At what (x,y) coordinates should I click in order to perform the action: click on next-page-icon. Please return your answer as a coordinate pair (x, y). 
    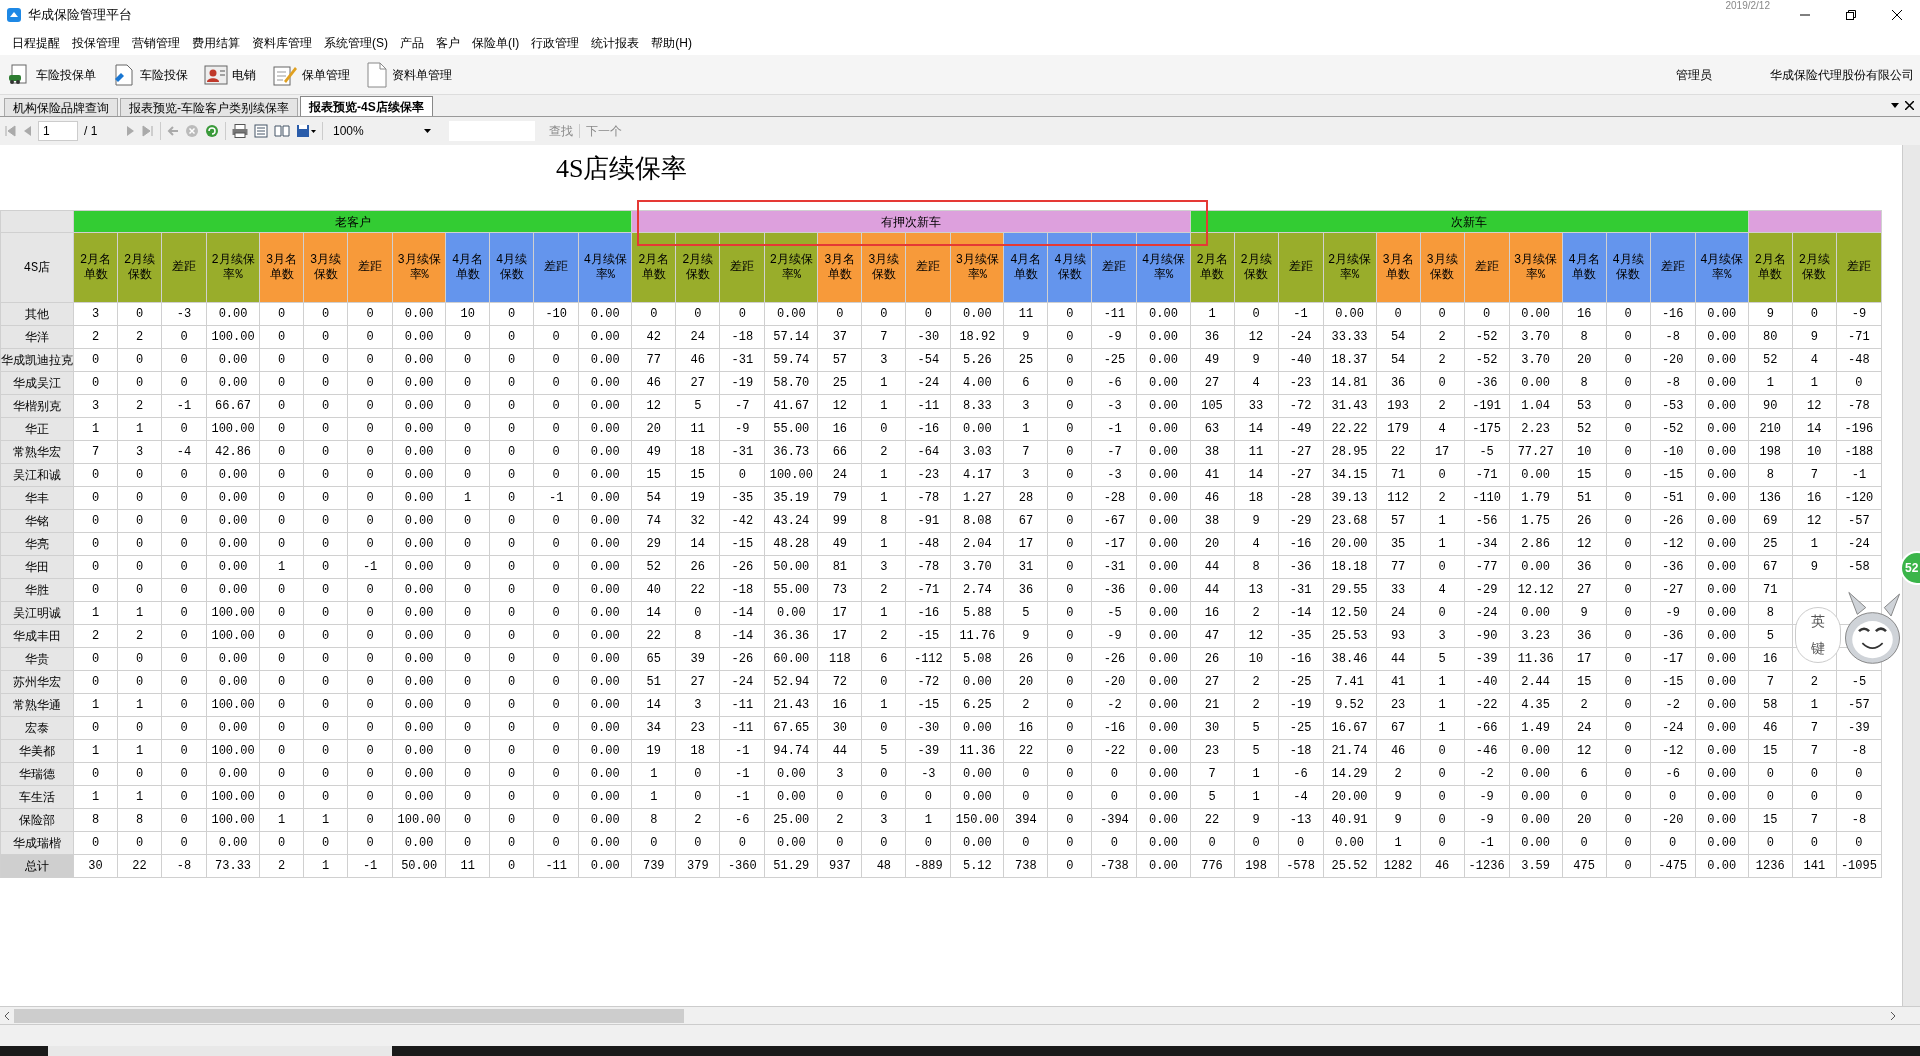
    Looking at the image, I should click on (131, 131).